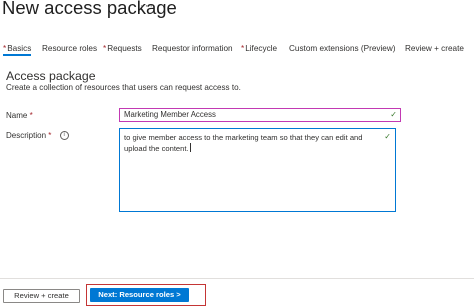 The image size is (474, 306). Describe the element at coordinates (147, 6) in the screenshot. I see `more-icon: ···` at that location.